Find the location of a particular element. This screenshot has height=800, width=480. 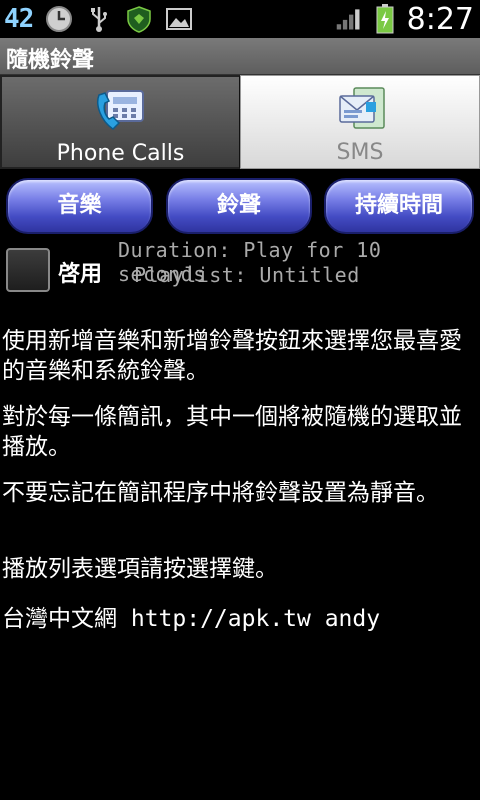

shield-app-icon is located at coordinates (139, 19).